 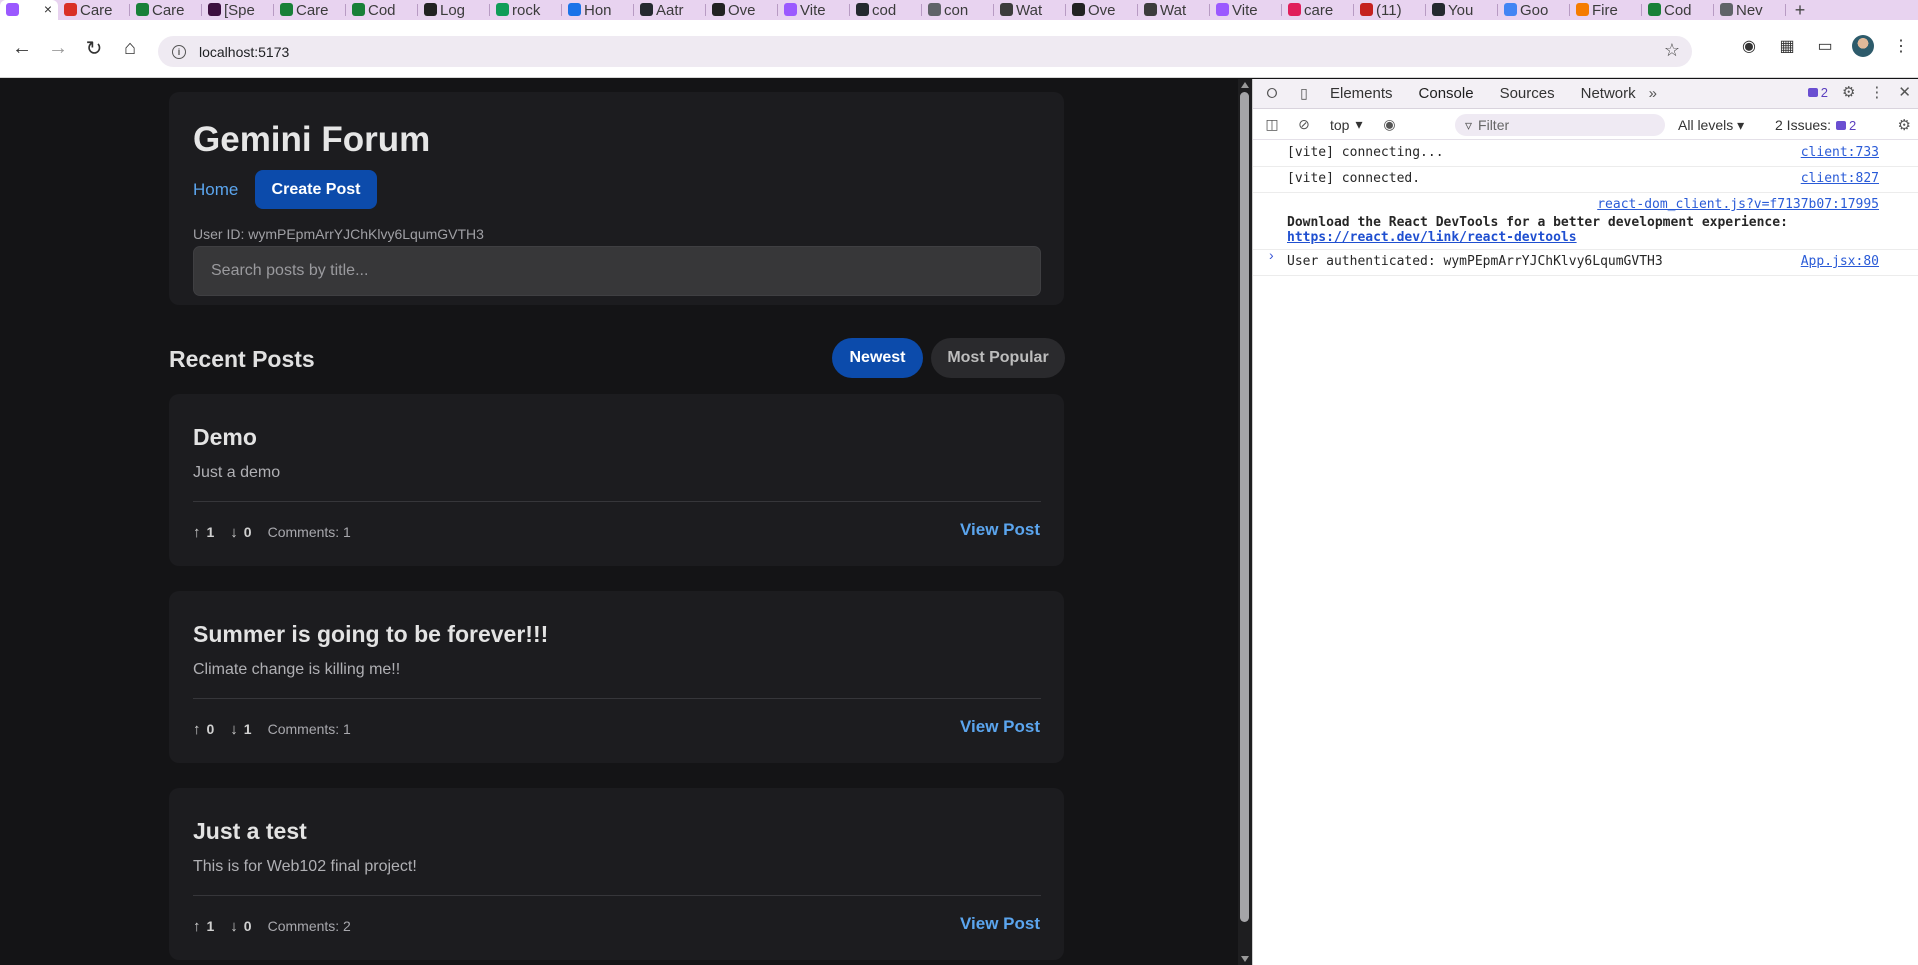 What do you see at coordinates (130, 49) in the screenshot?
I see `home-icon: ⌂` at bounding box center [130, 49].